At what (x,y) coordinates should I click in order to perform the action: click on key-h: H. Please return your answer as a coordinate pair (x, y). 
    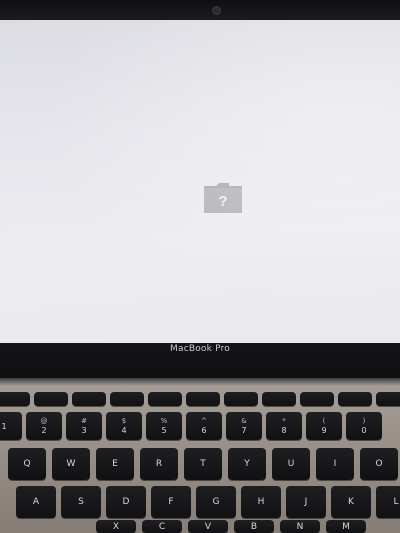
    Looking at the image, I should click on (261, 502).